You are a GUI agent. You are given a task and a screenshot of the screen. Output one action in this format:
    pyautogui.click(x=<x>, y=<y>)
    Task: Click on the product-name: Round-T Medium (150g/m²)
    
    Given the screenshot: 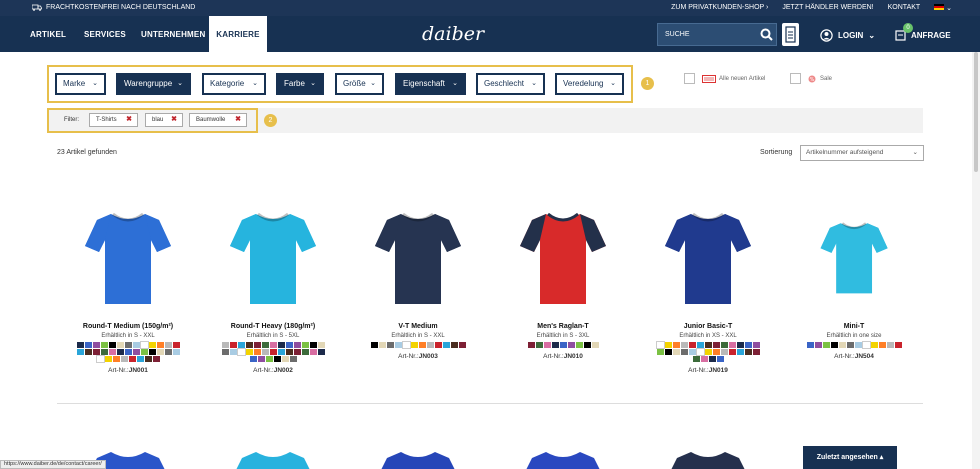 What is the action you would take?
    pyautogui.click(x=128, y=326)
    